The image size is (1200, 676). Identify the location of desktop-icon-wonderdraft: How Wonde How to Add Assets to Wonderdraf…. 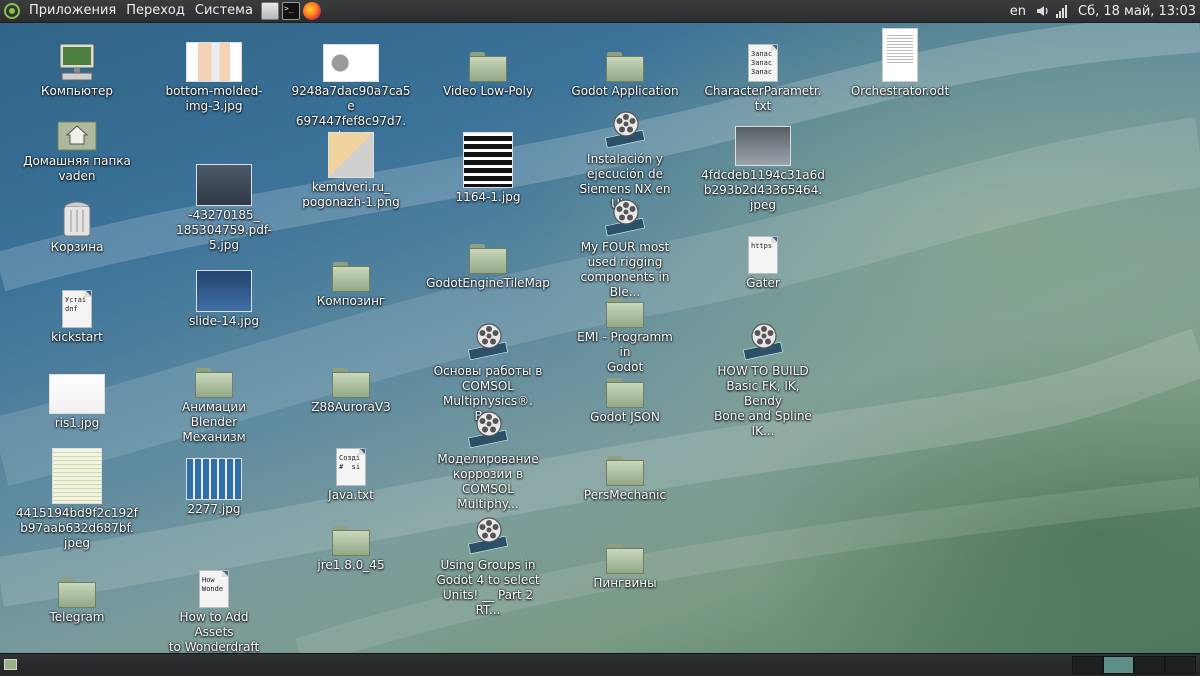
(214, 610).